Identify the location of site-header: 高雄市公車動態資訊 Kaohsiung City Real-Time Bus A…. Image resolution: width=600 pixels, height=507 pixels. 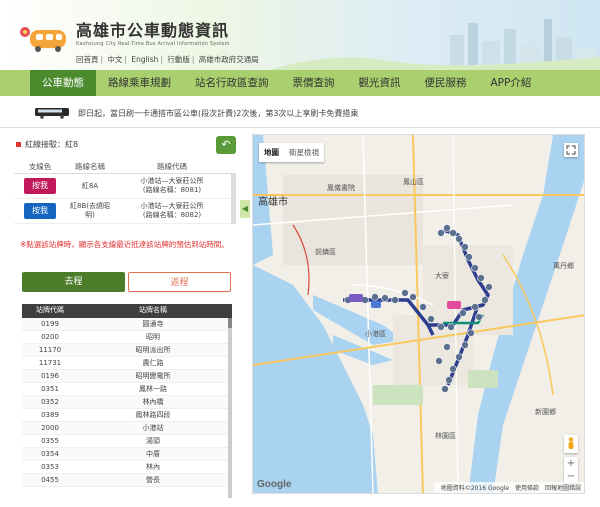
(300, 35).